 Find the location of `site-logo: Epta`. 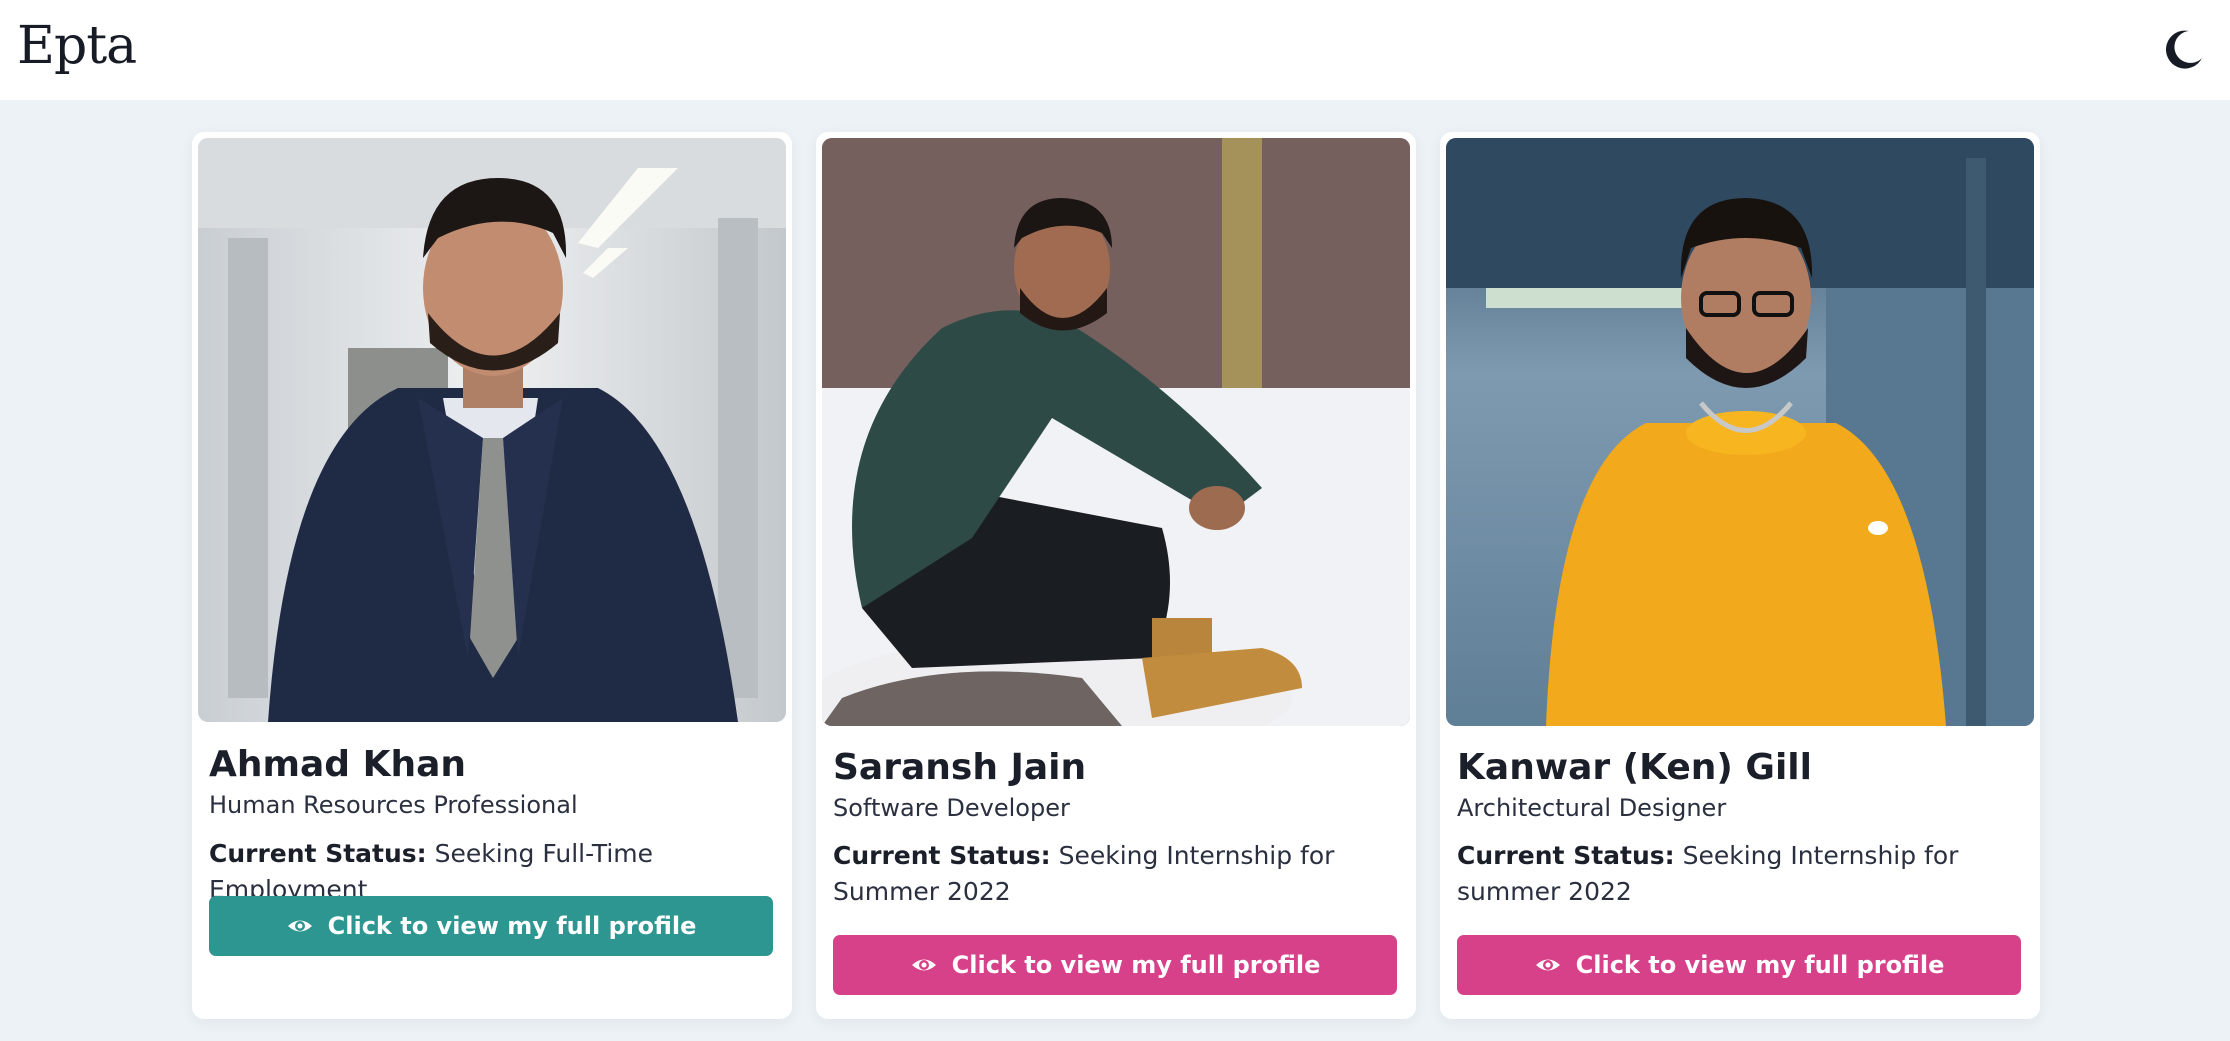

site-logo: Epta is located at coordinates (77, 46).